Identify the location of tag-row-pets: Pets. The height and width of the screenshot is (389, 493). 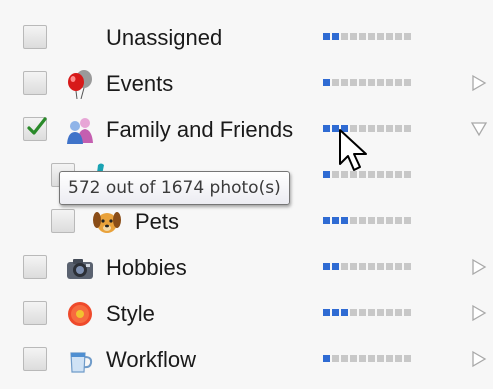
(246, 222).